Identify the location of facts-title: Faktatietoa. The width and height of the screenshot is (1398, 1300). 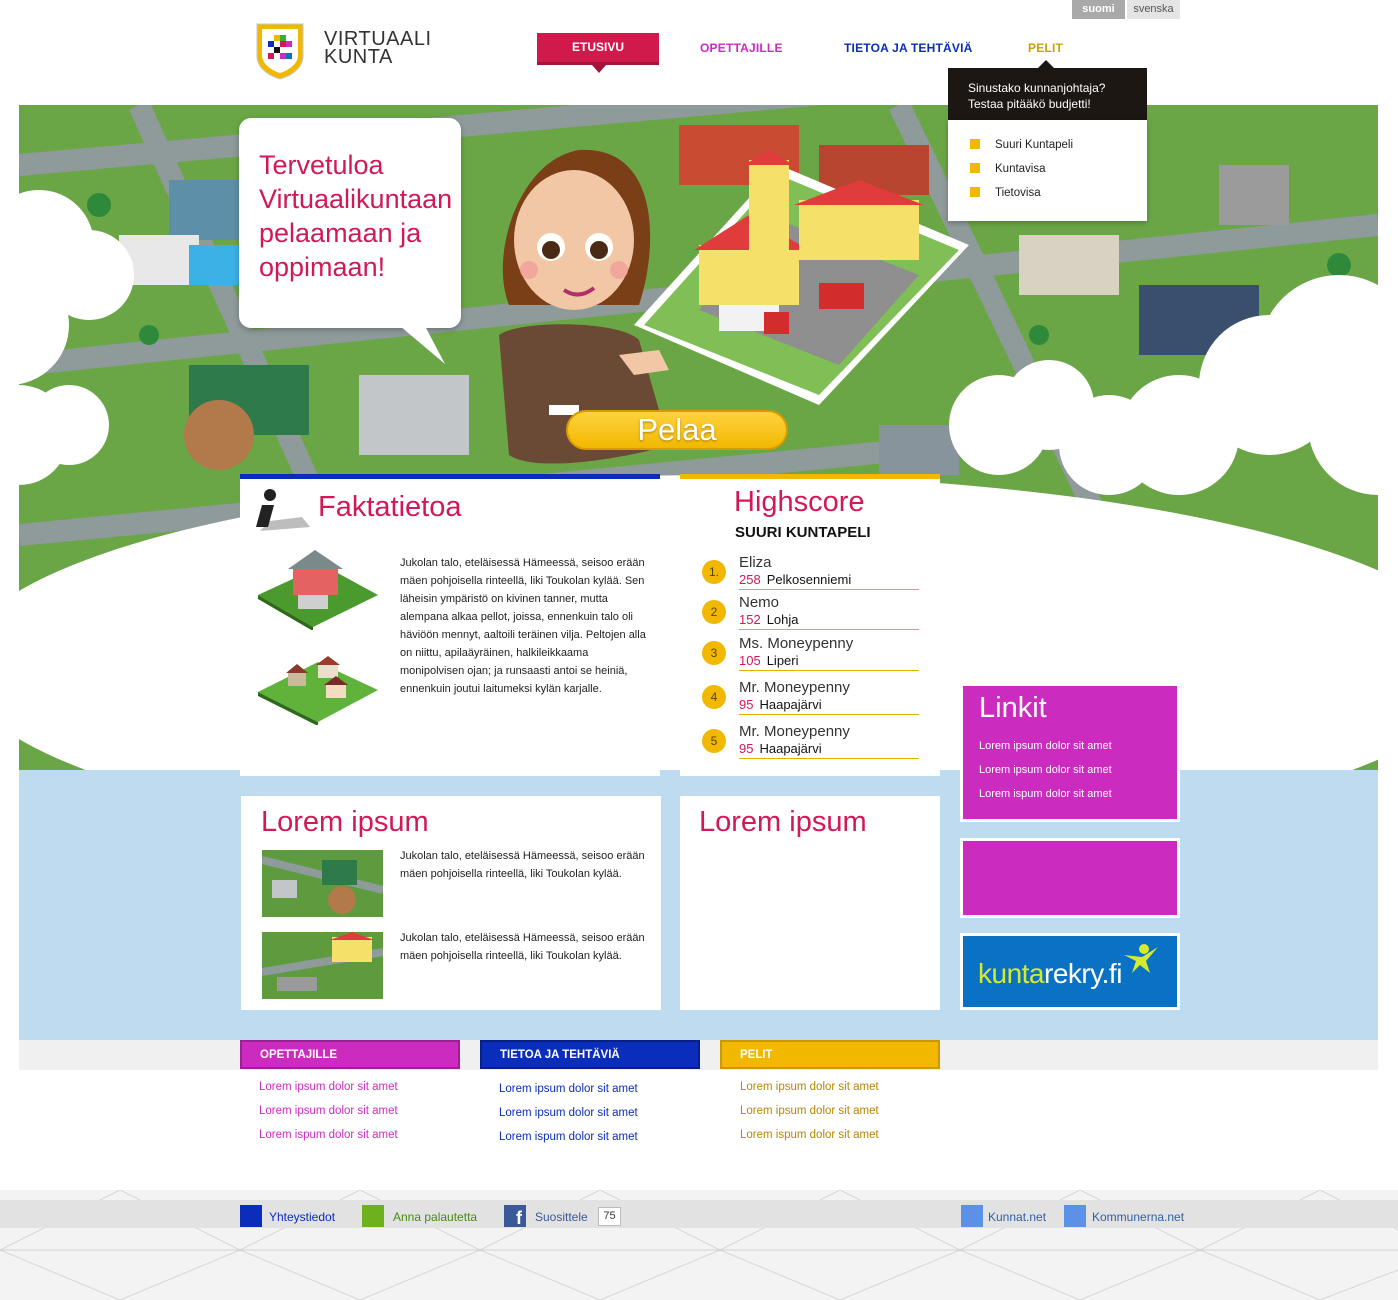
(390, 507).